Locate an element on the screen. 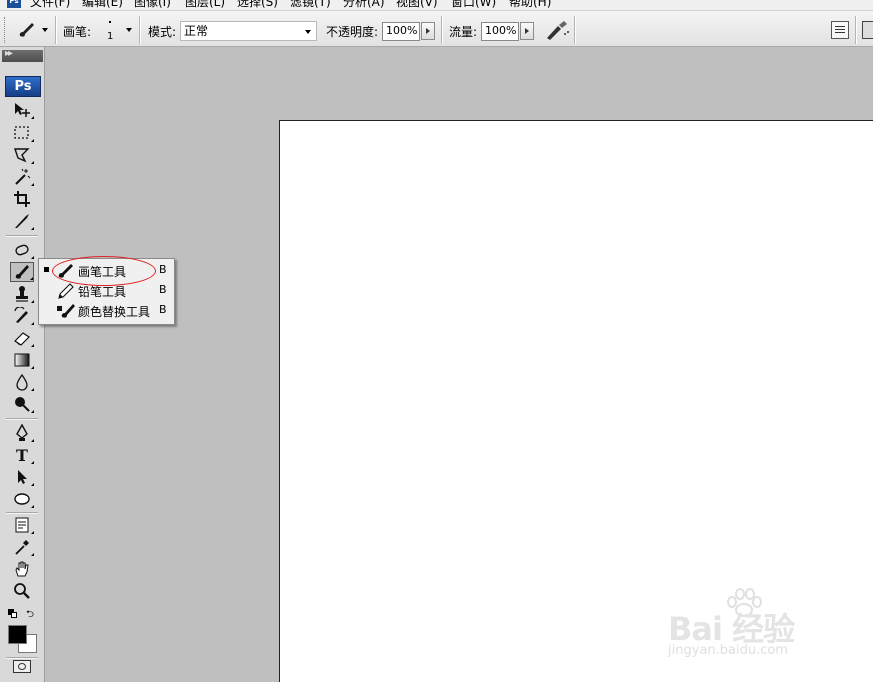 This screenshot has height=682, width=873. zoom-tool is located at coordinates (22, 591).